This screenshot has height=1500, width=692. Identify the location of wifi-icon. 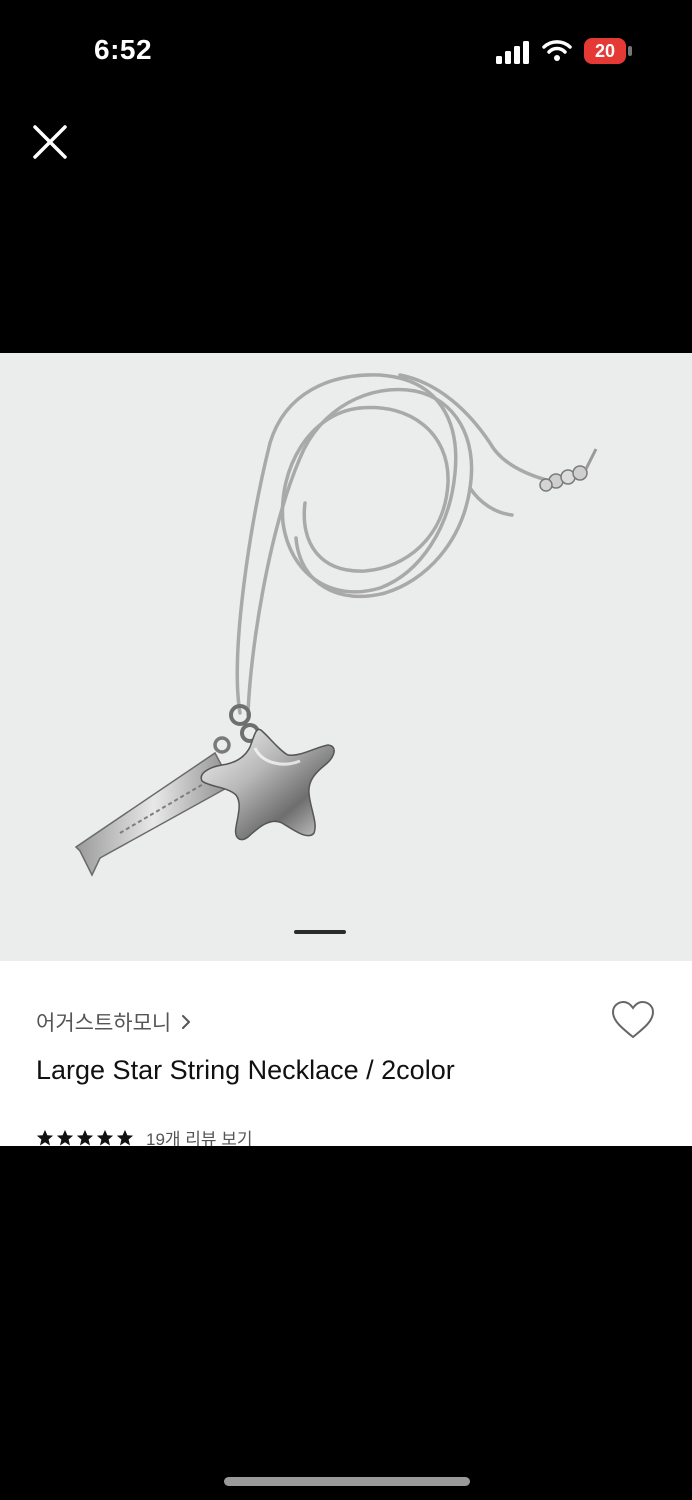
(557, 50).